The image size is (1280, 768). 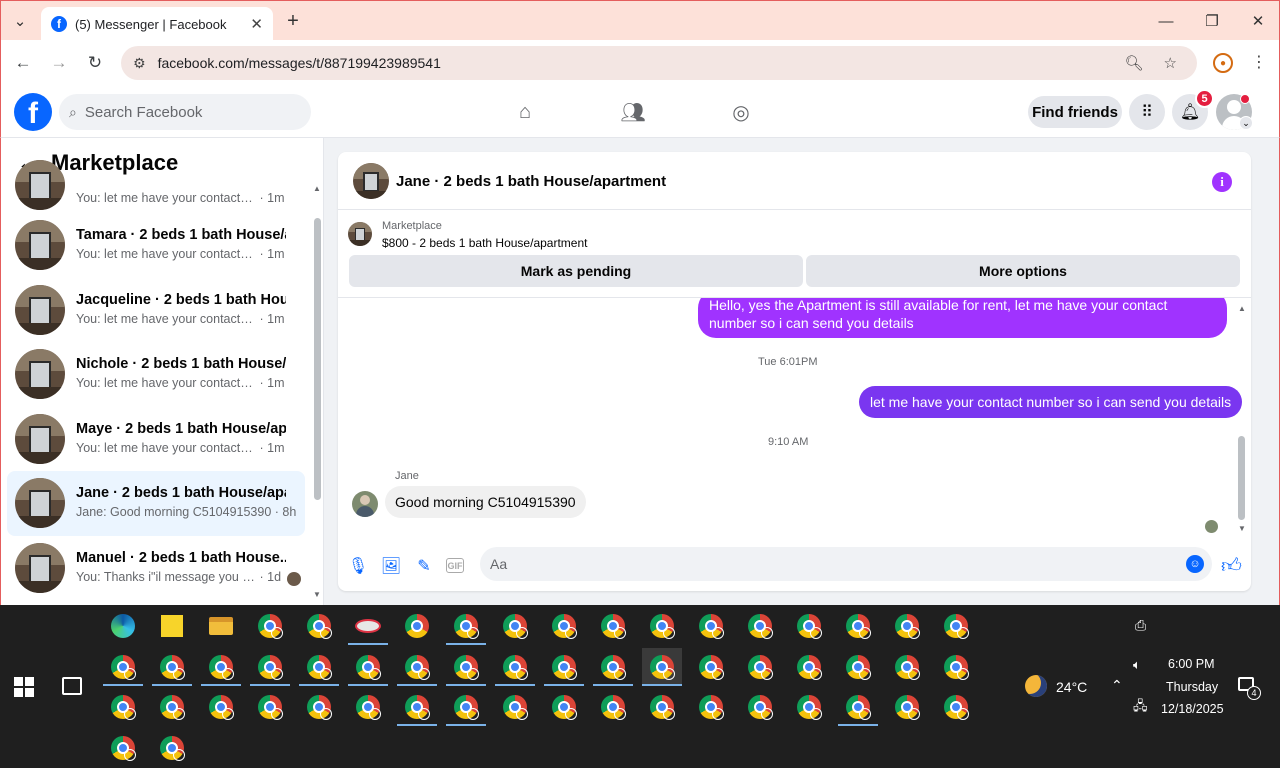 I want to click on conversation-list-scrollbar, so click(x=317, y=359).